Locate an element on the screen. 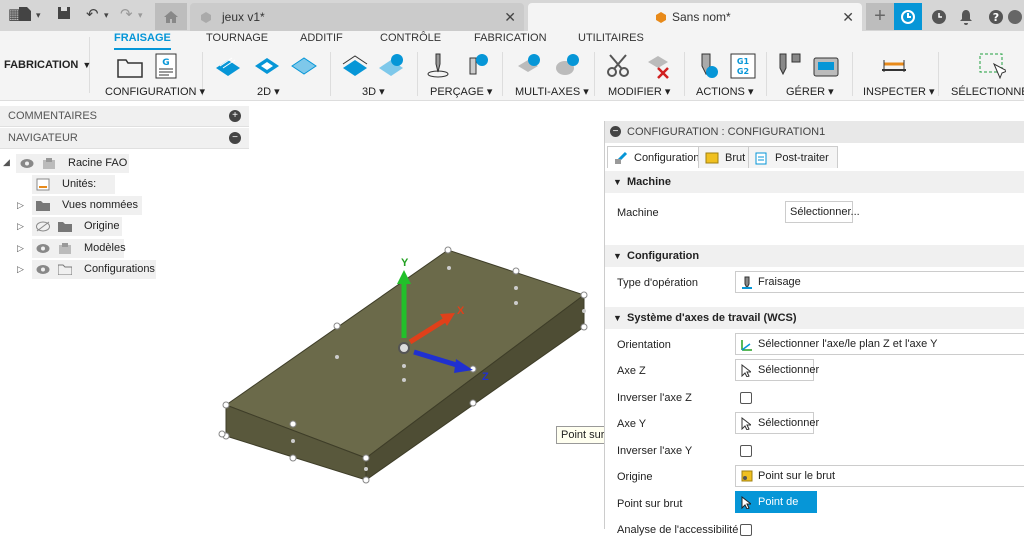 The width and height of the screenshot is (1024, 536). swarf-icon is located at coordinates (567, 66).